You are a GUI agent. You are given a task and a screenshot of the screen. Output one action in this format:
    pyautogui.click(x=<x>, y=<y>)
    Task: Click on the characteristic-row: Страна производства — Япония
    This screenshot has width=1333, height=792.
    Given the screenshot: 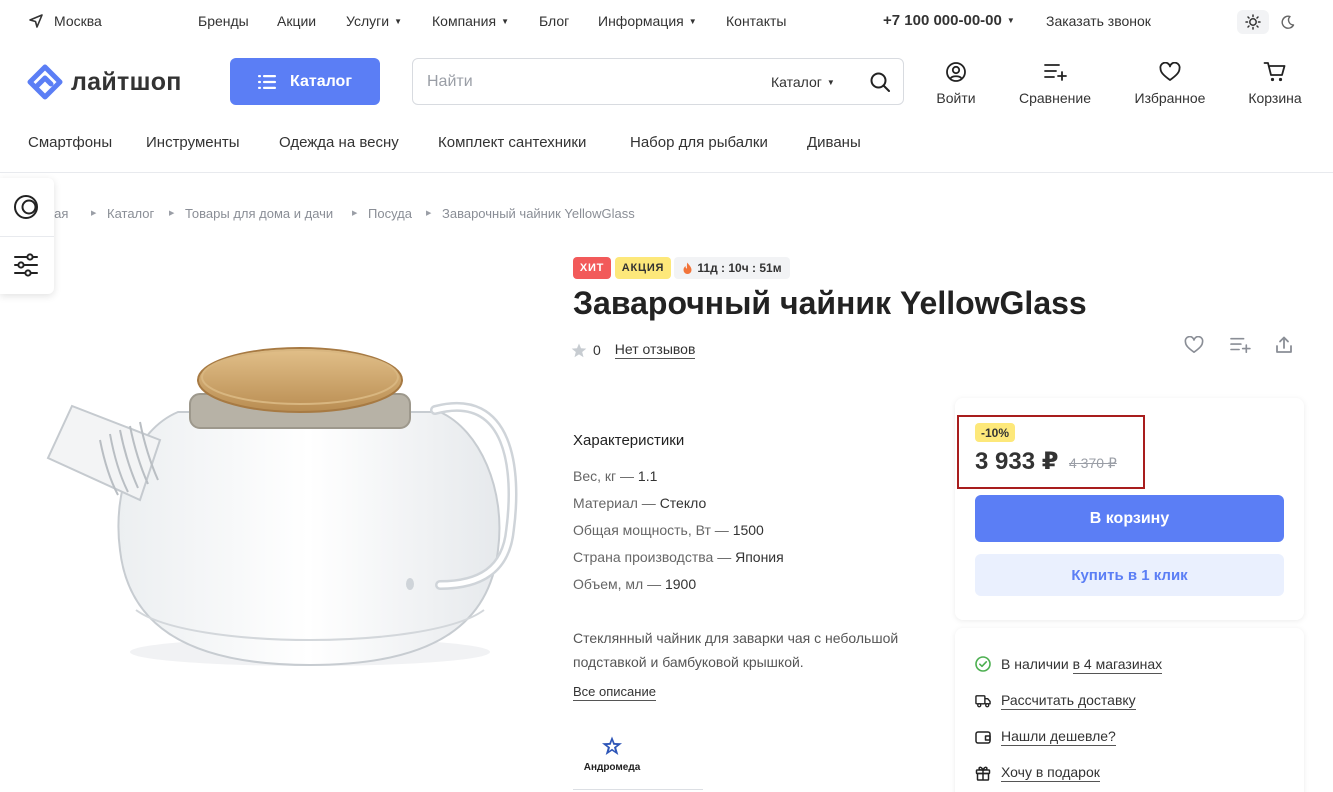 What is the action you would take?
    pyautogui.click(x=678, y=557)
    